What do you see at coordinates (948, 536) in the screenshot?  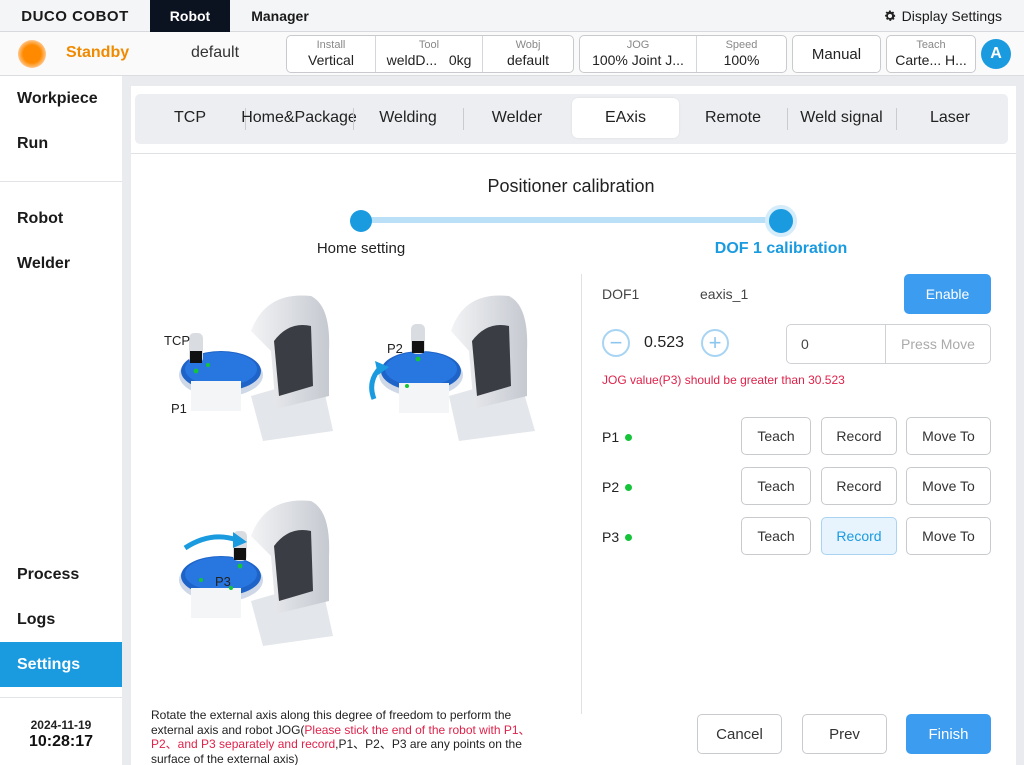 I see `p3-move-to-button: Move To` at bounding box center [948, 536].